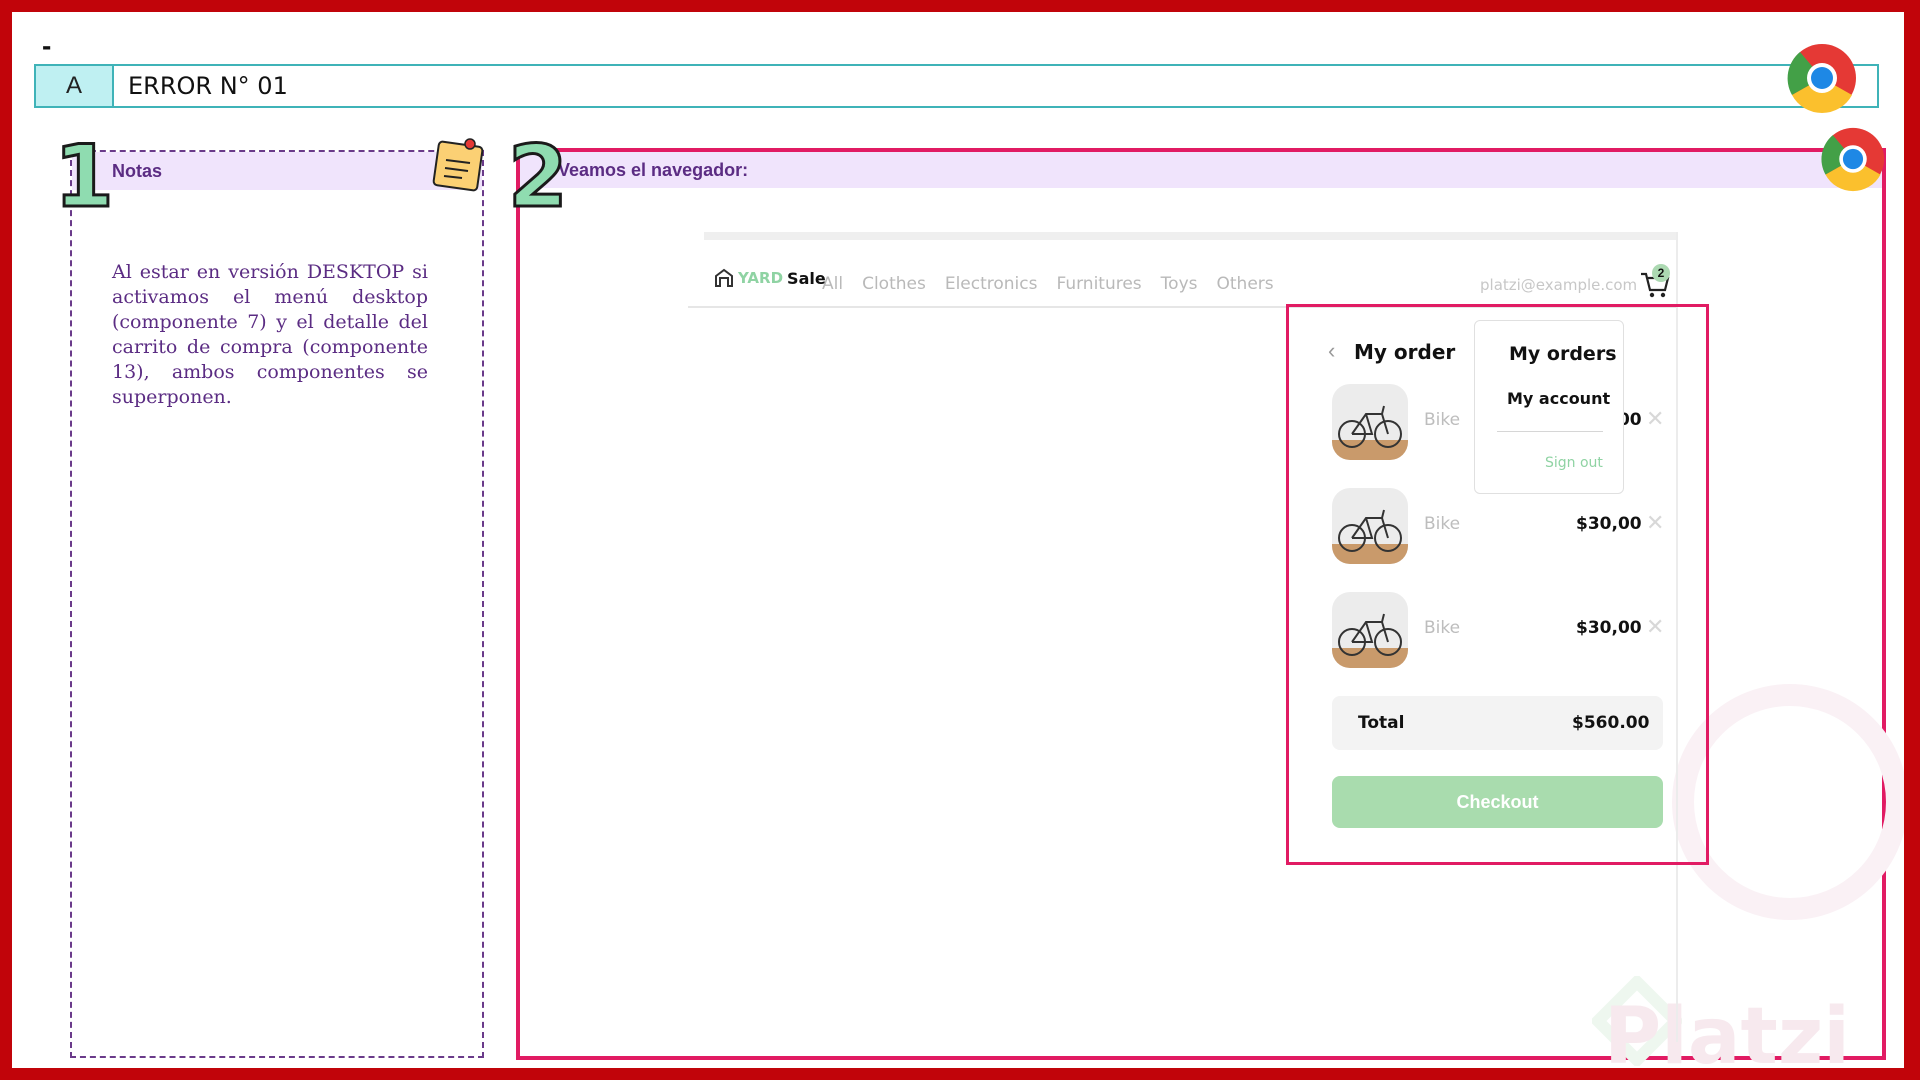  I want to click on desktop-menu: My orders My account Sign out, so click(1549, 407).